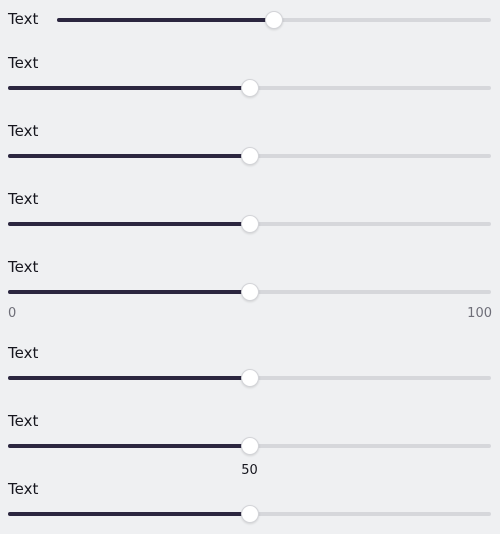  Describe the element at coordinates (12, 313) in the screenshot. I see `slider-min-label: 0` at that location.